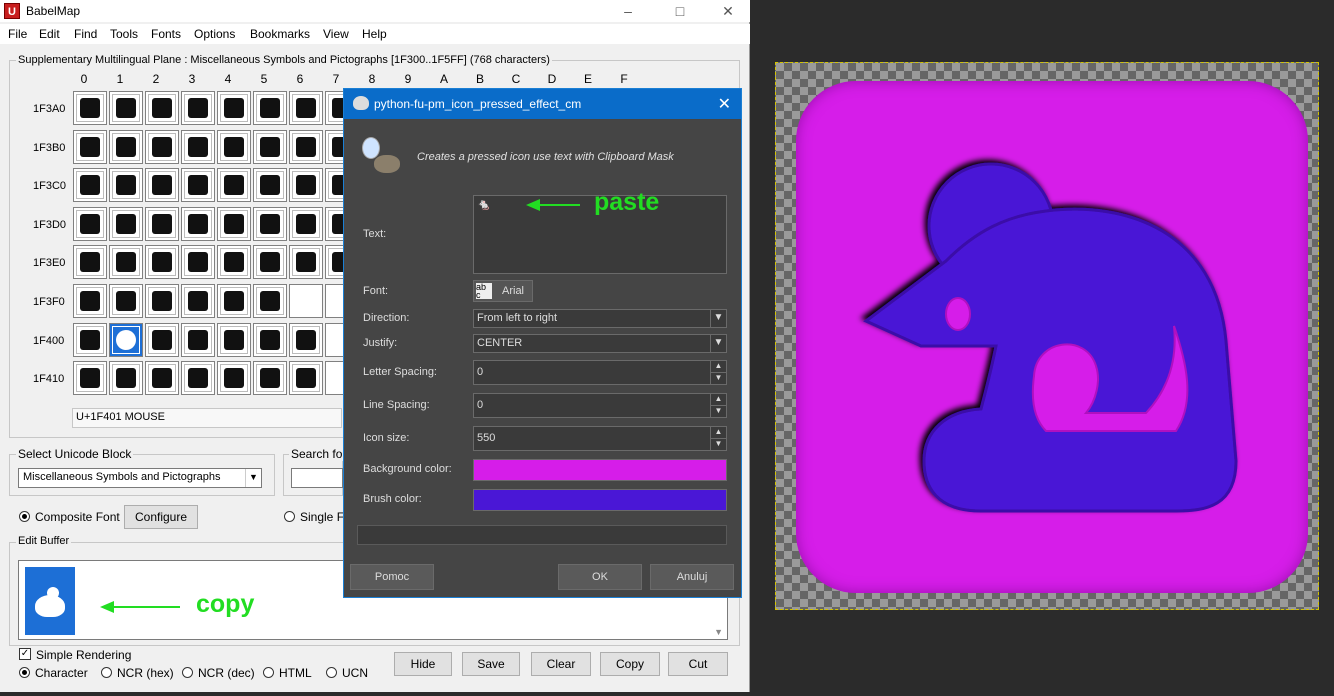  Describe the element at coordinates (49, 34) in the screenshot. I see `menu-edit: Edit` at that location.